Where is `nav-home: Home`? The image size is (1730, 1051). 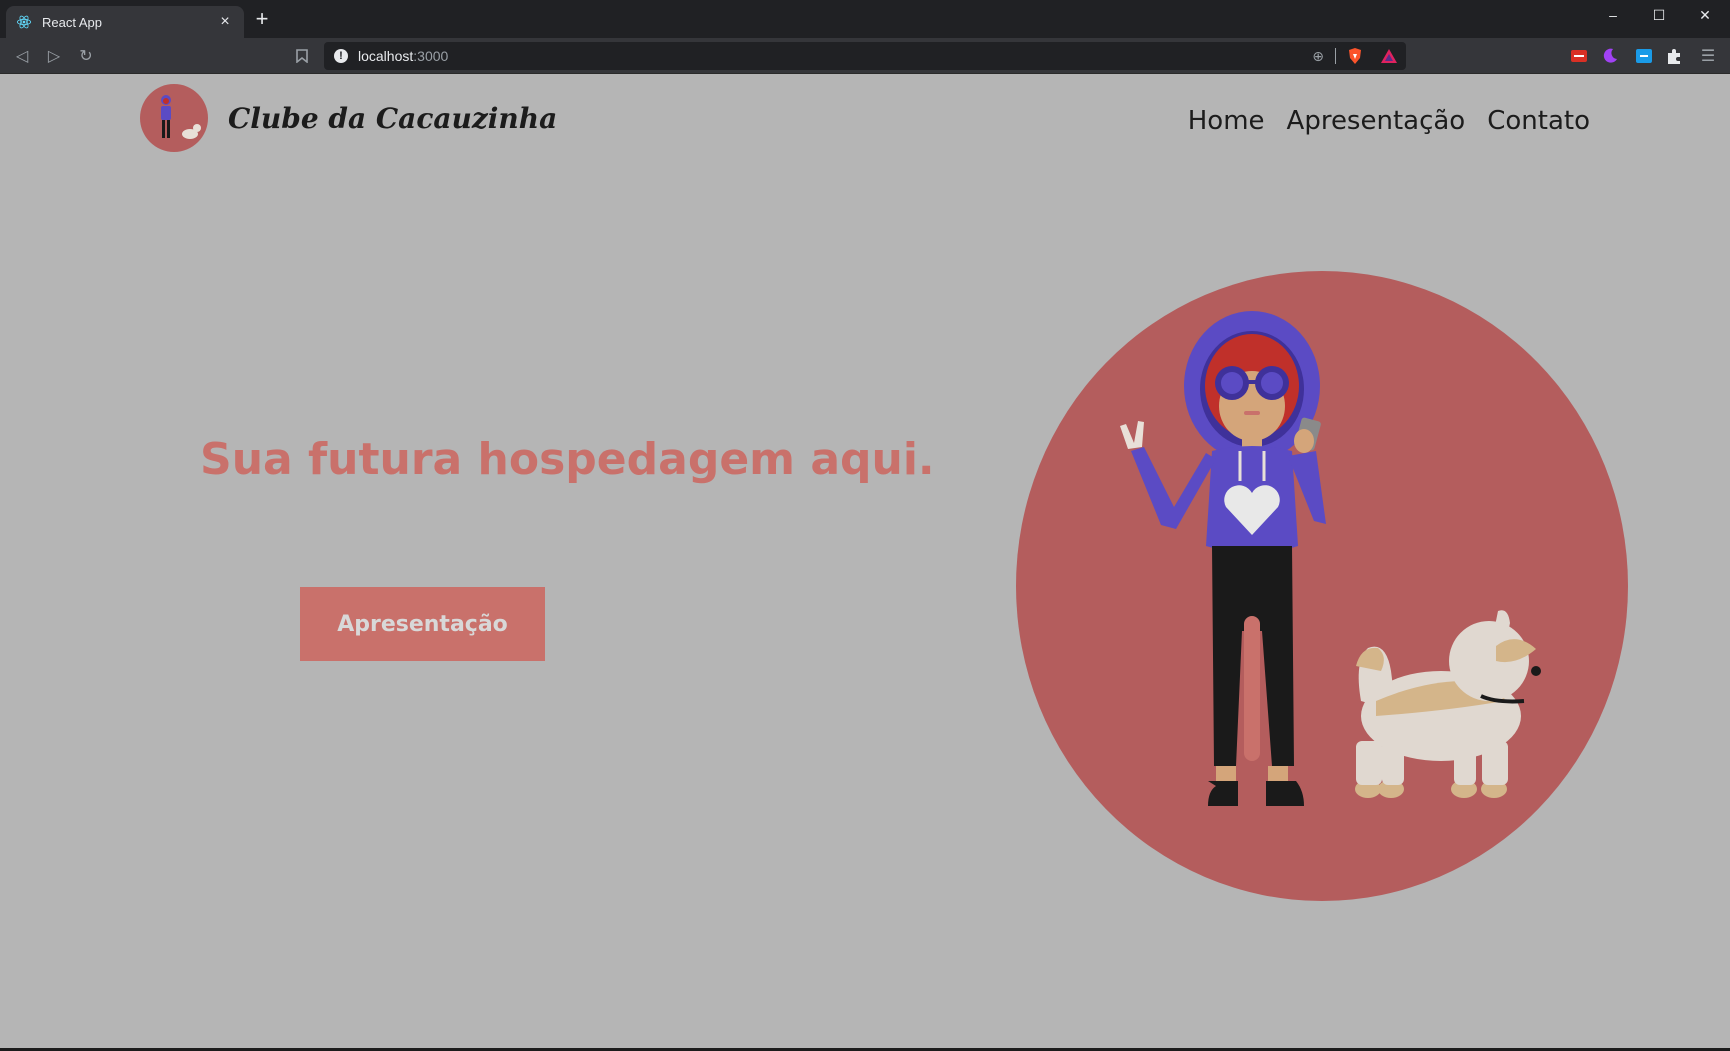 nav-home: Home is located at coordinates (1226, 121).